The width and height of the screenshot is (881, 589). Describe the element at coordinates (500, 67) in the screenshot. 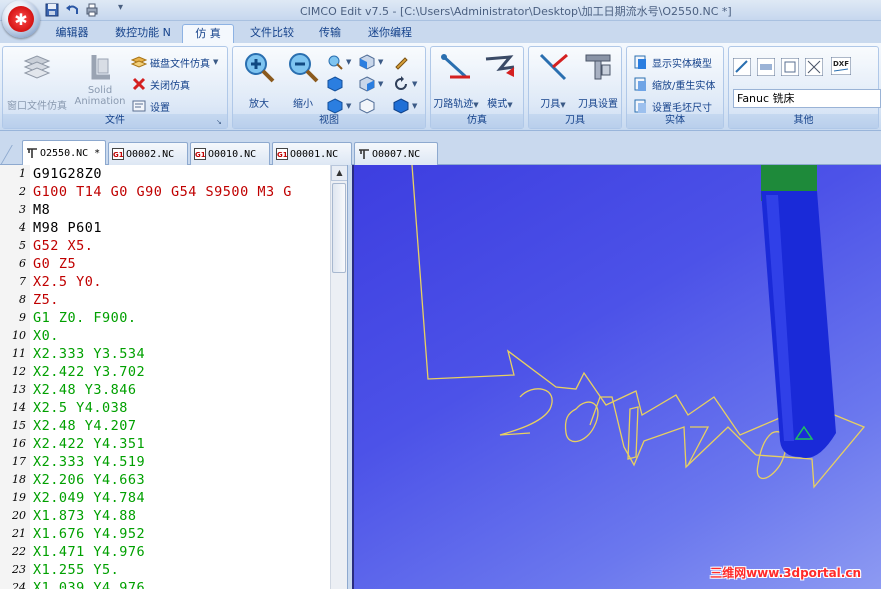

I see `mode-icon` at that location.